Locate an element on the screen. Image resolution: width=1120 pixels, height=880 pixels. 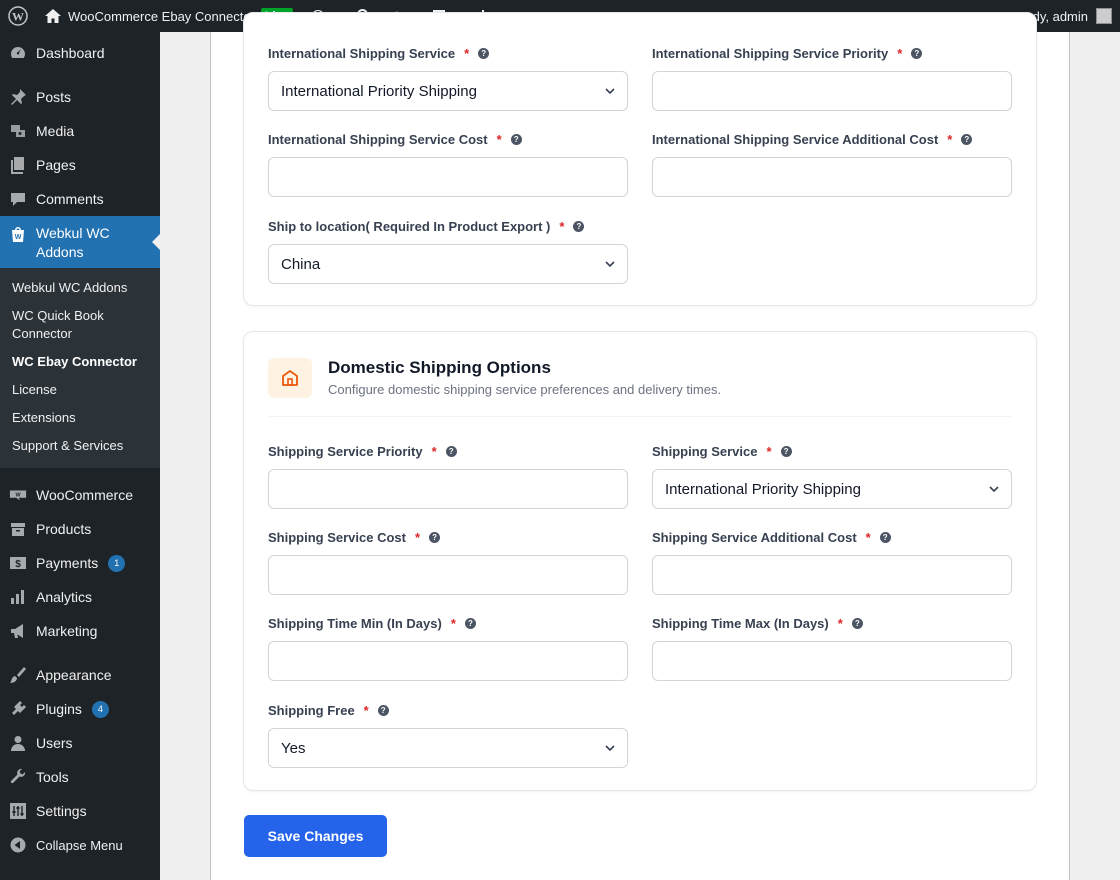
shipping-free-field: Shipping Free *? Yes is located at coordinates (448, 734).